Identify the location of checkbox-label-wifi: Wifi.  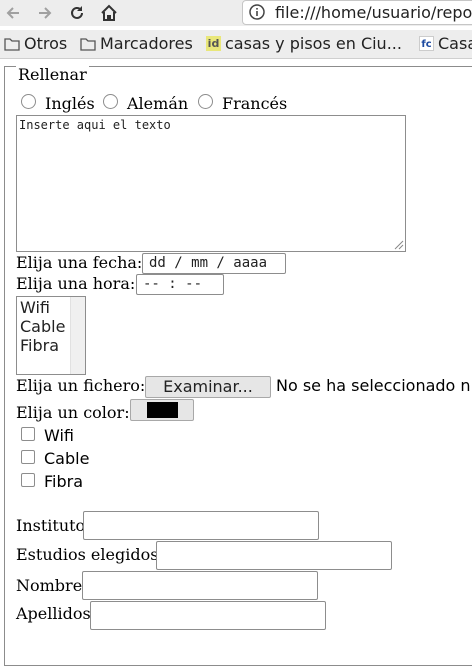
(59, 435).